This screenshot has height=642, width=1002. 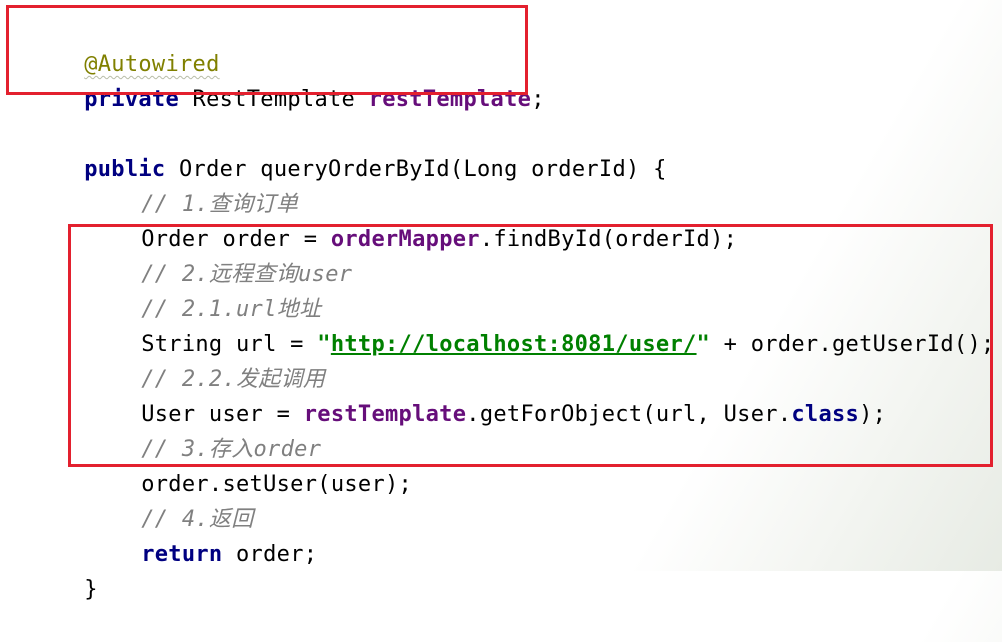 I want to click on field-declaration-line: private RestTemplate restTemplate;, so click(x=287, y=79).